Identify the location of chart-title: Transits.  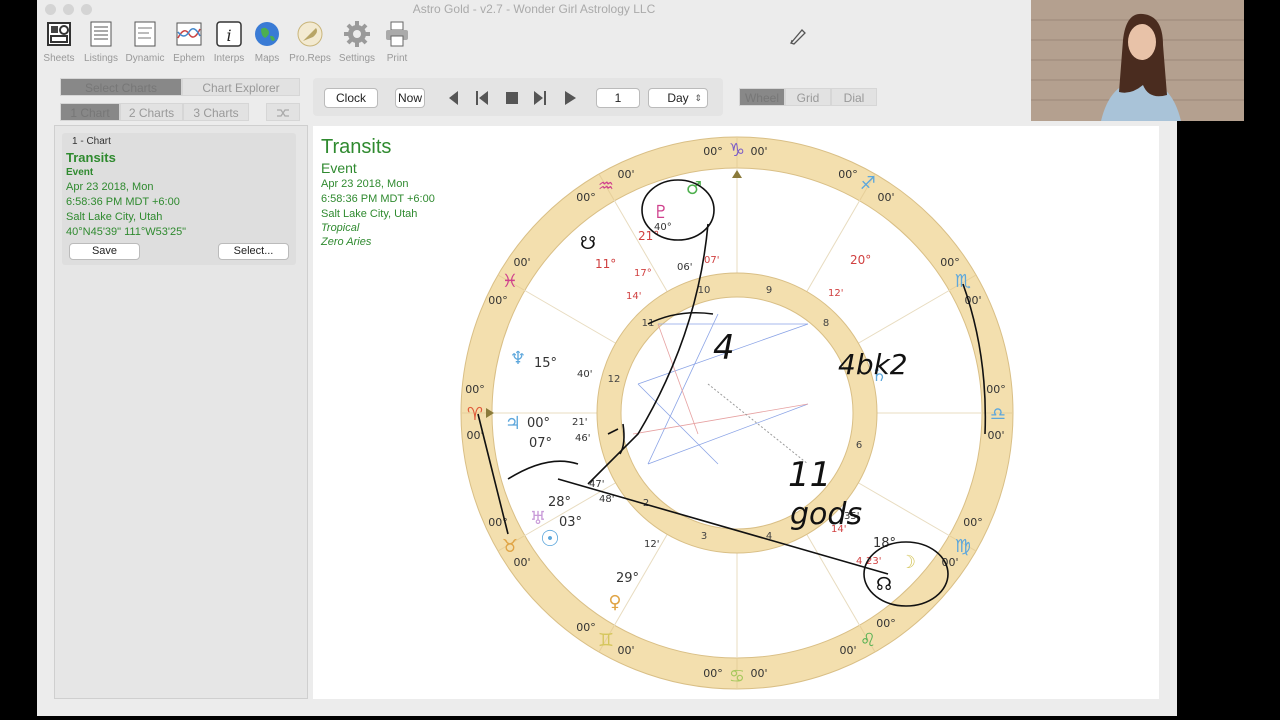
(356, 147).